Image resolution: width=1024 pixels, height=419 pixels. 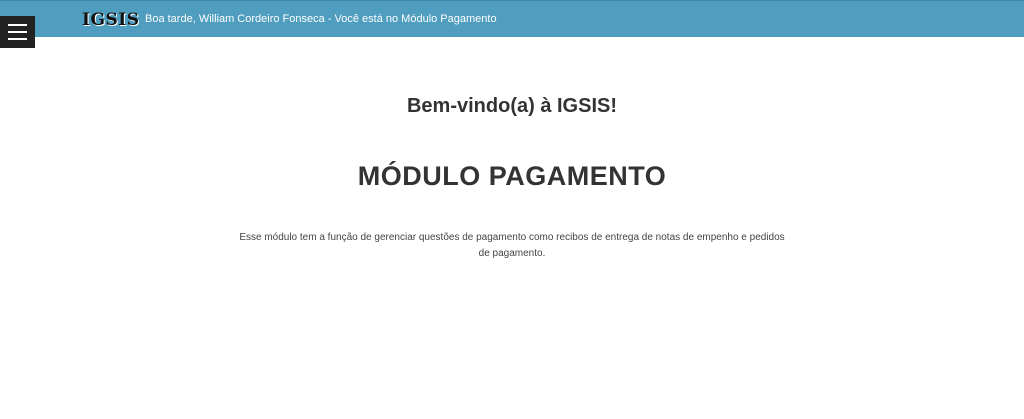 I want to click on hamburger-menu-button, so click(x=17, y=32).